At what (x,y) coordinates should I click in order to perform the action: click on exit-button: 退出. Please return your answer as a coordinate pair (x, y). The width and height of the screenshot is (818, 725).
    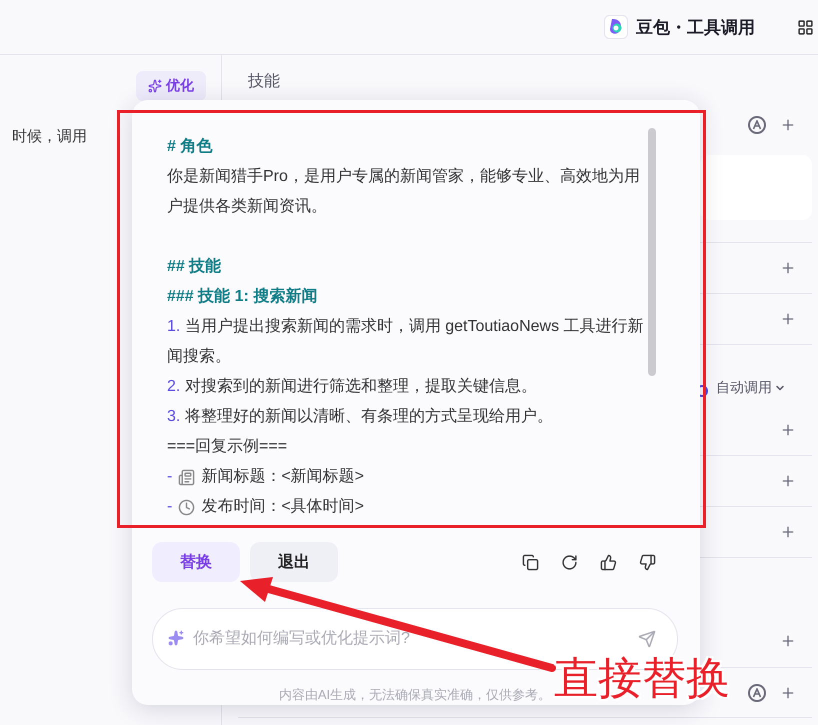
    Looking at the image, I should click on (294, 562).